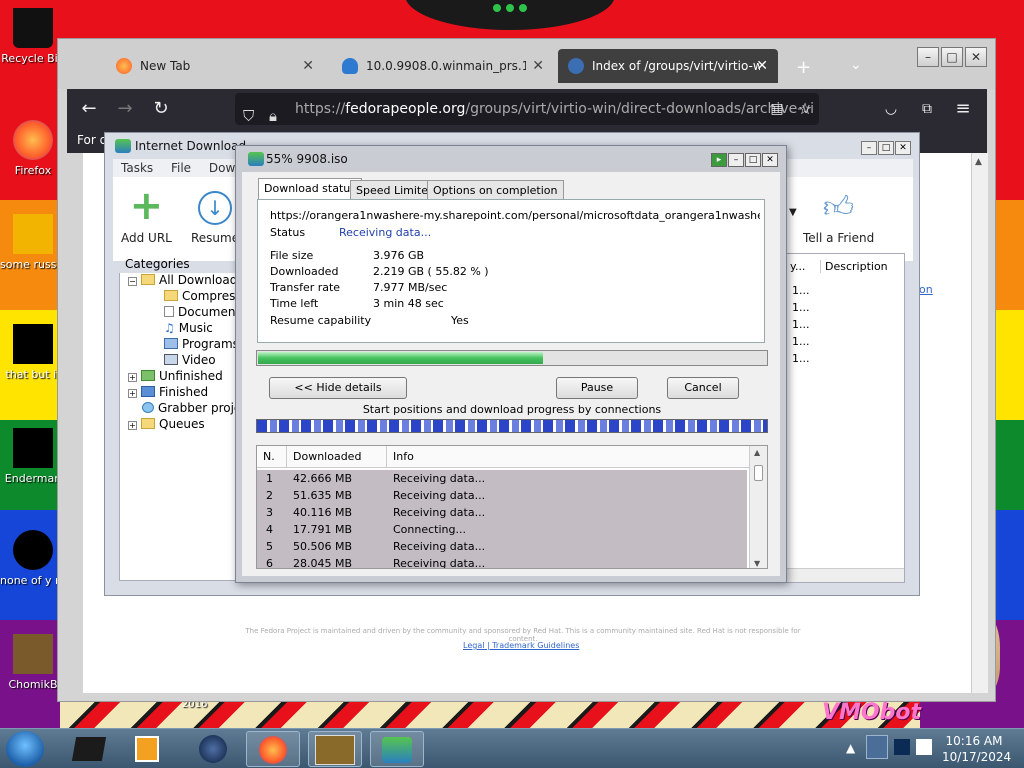 This screenshot has width=1024, height=768. What do you see at coordinates (757, 563) in the screenshot?
I see `scroll-down-icon: ▼` at bounding box center [757, 563].